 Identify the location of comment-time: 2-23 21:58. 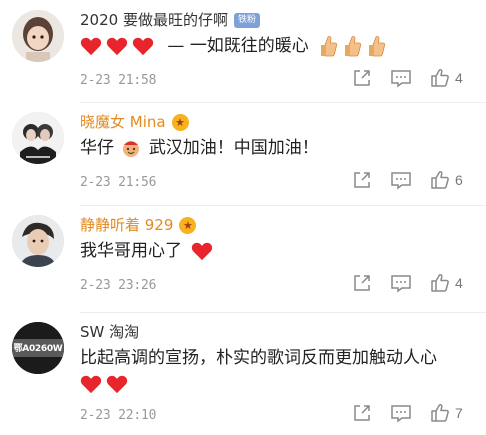
(118, 80).